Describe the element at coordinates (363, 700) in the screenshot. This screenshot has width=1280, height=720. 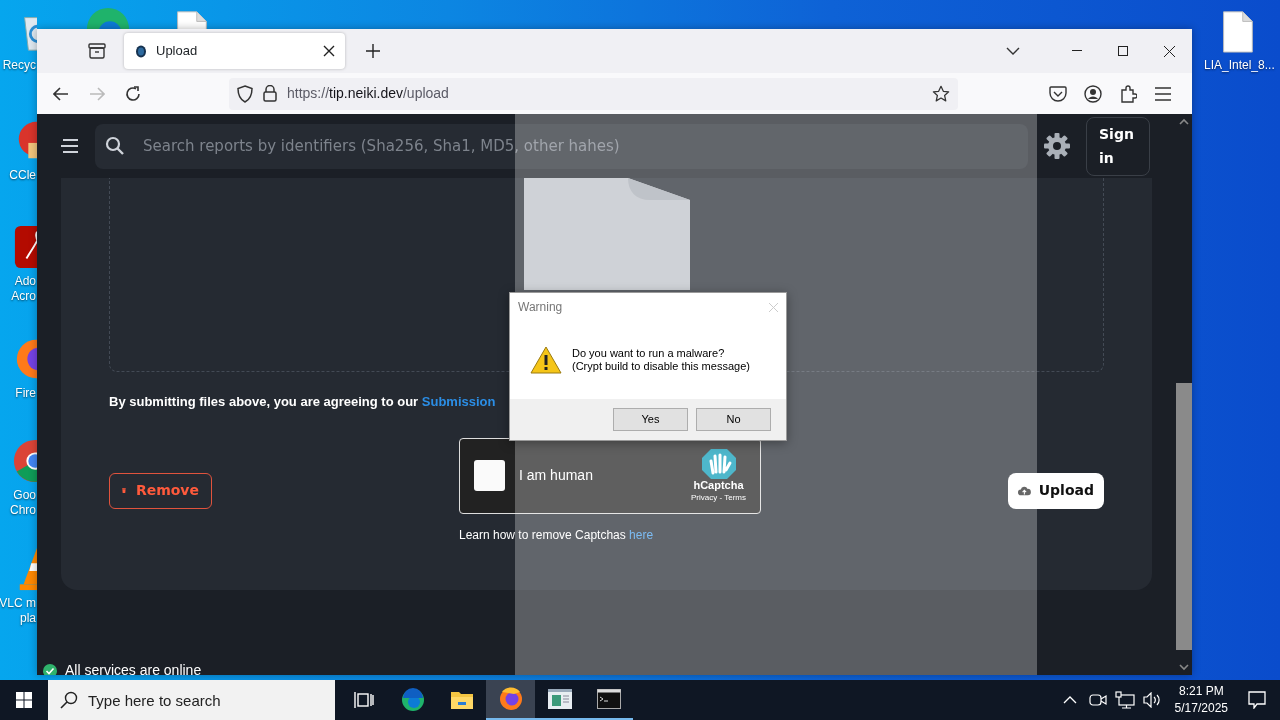
I see `task-view-icon` at that location.